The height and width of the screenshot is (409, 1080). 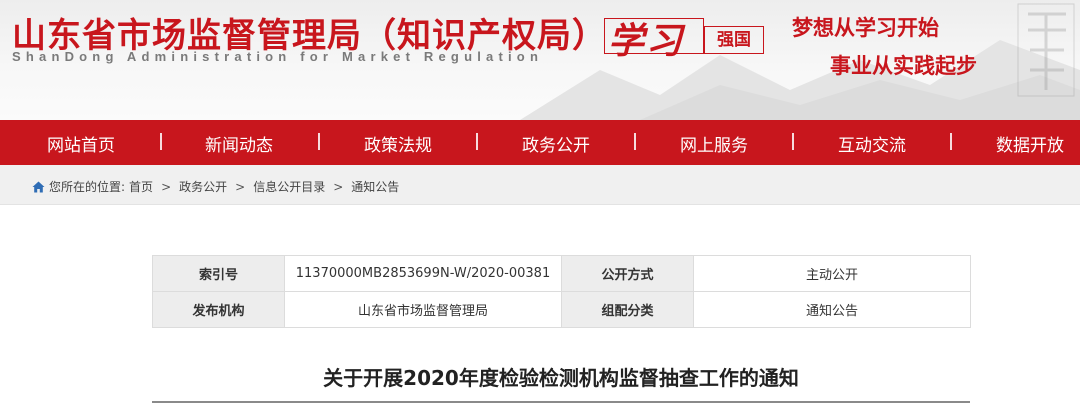 What do you see at coordinates (38, 186) in the screenshot?
I see `home-icon` at bounding box center [38, 186].